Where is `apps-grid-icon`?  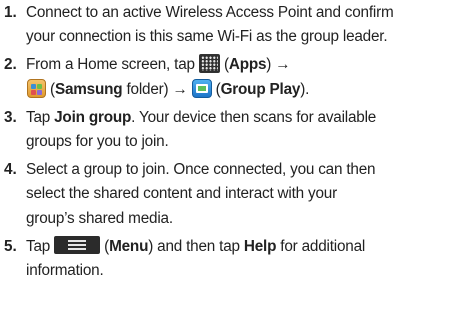
apps-grid-icon is located at coordinates (209, 64).